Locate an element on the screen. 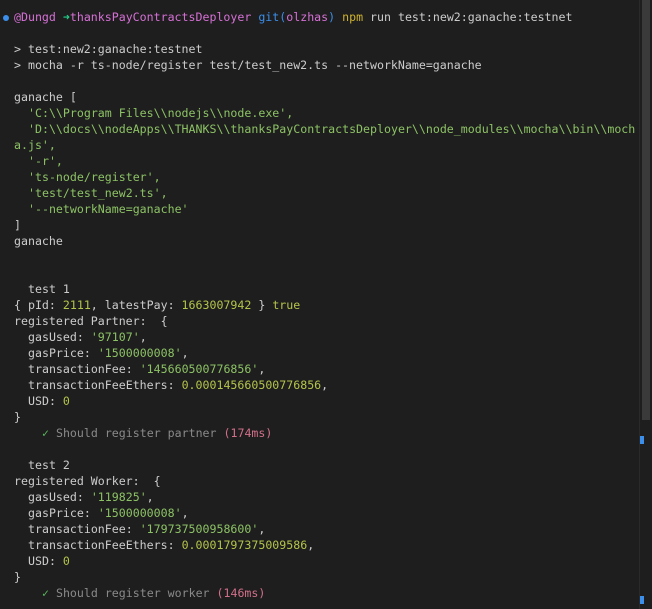  field-transaction-fee: transactionFee: '179737500958600', is located at coordinates (327, 529).